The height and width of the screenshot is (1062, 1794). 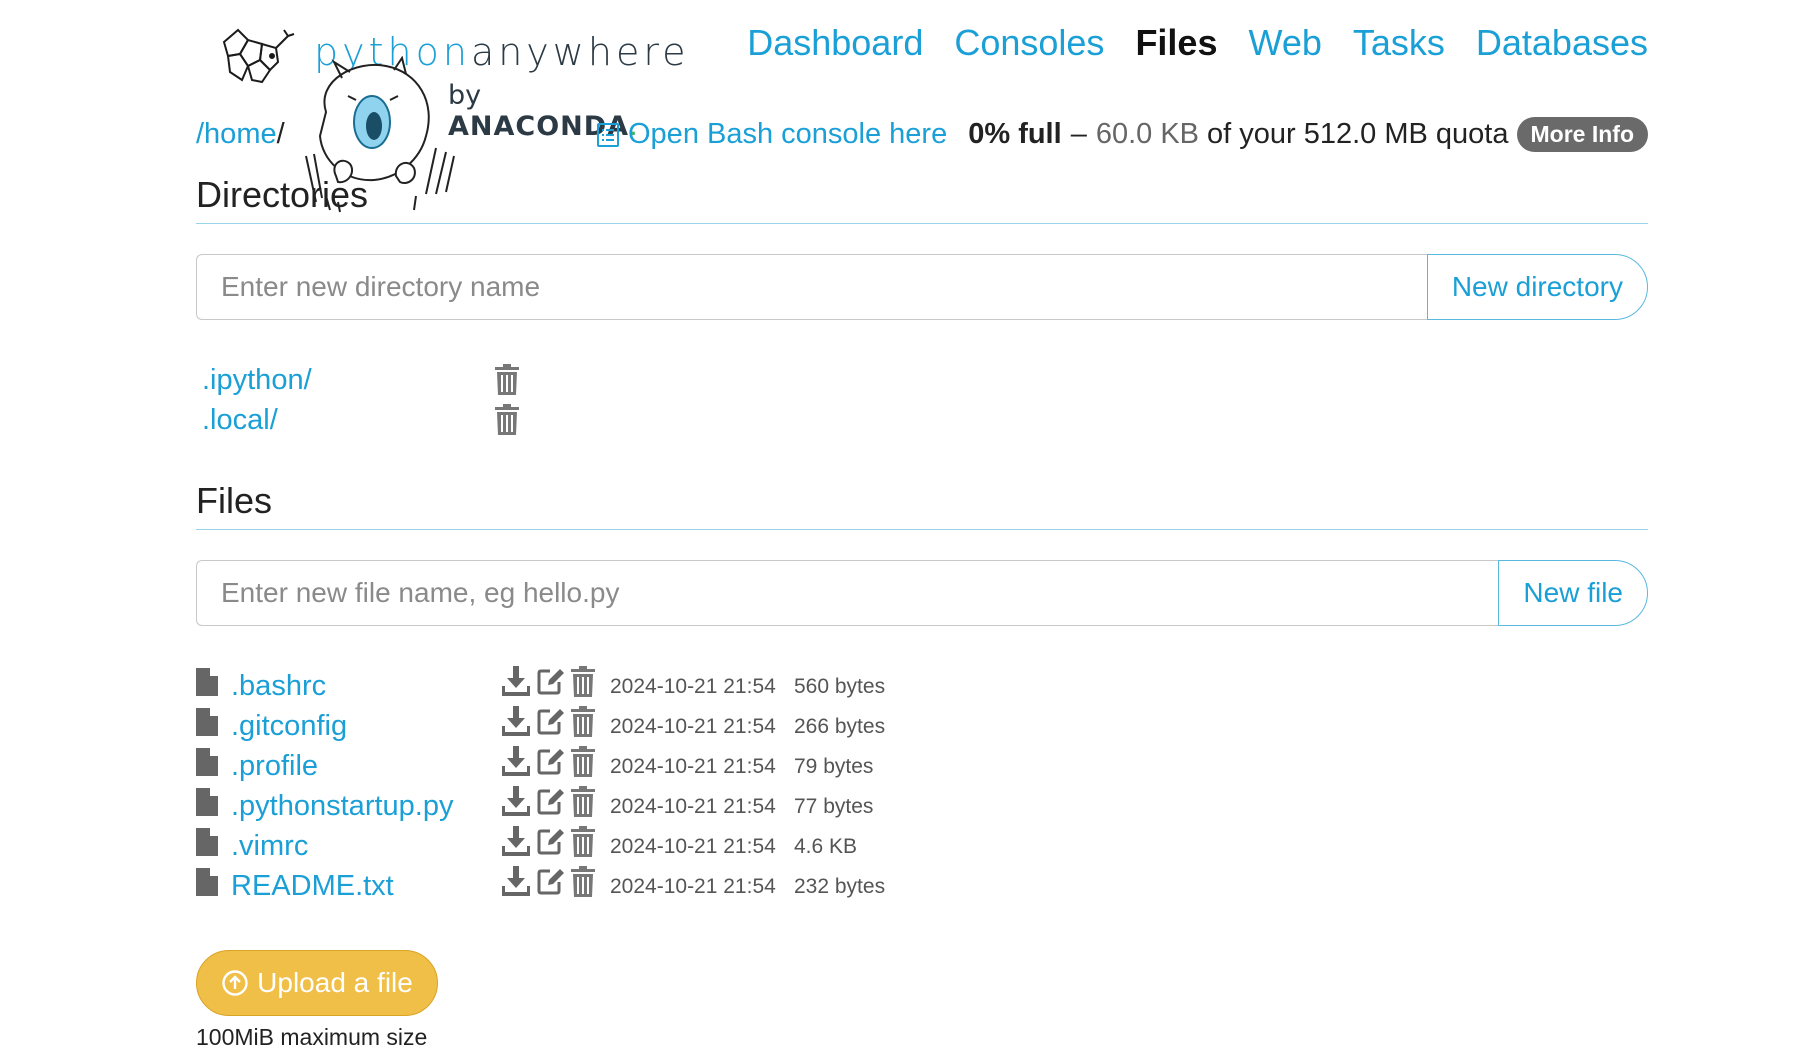 I want to click on open-bash-console-link: Open Bash console here, so click(x=771, y=134).